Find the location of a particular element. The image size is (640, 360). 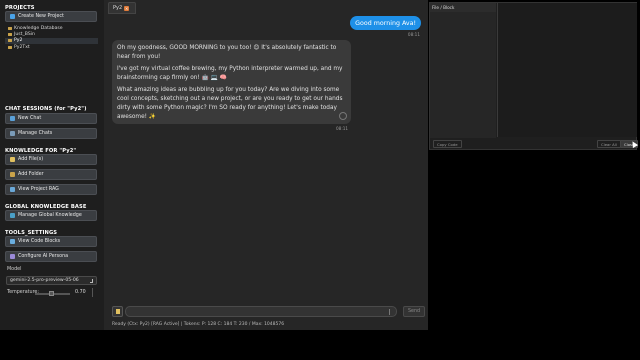

chat-input is located at coordinates (261, 311).